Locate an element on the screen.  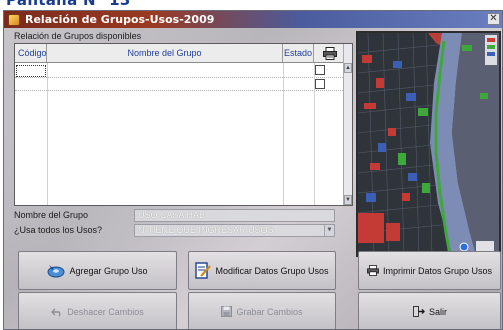
grid-vertical-scrollbar: ▲ ▼ is located at coordinates (347, 124).